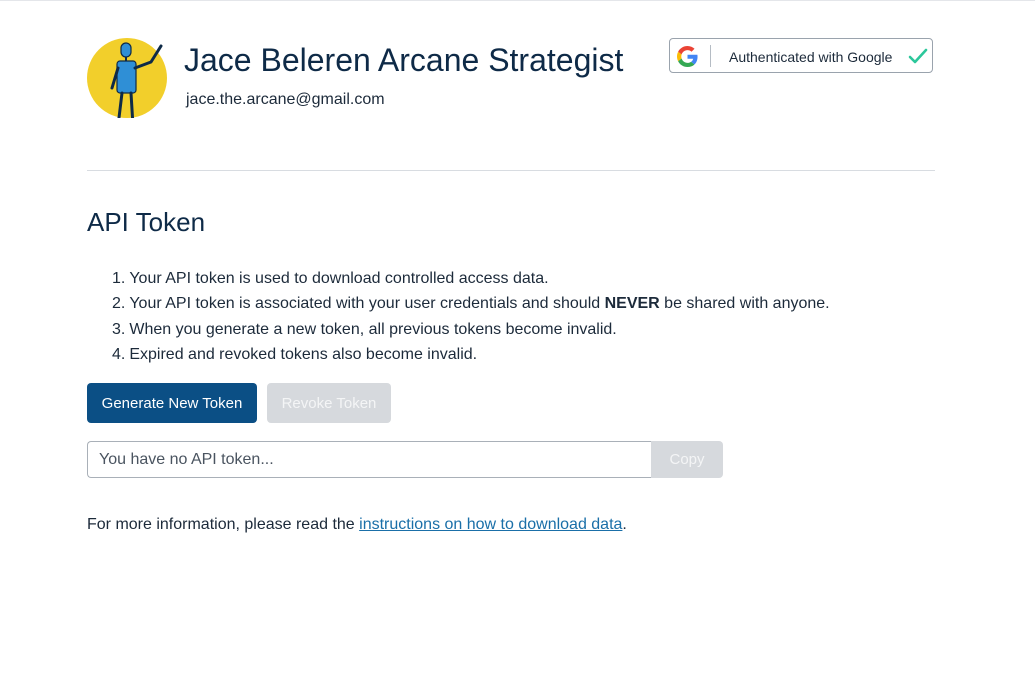 The image size is (1035, 678). I want to click on auth-status-badge: Authenticated with Google, so click(801, 55).